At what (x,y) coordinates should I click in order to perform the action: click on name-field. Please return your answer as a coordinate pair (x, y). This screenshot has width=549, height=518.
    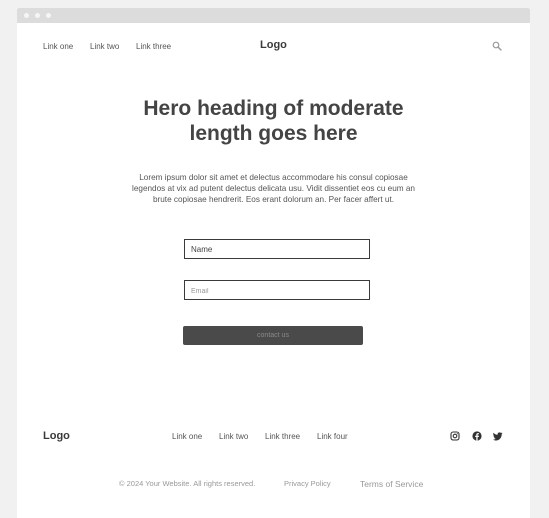
    Looking at the image, I should click on (277, 249).